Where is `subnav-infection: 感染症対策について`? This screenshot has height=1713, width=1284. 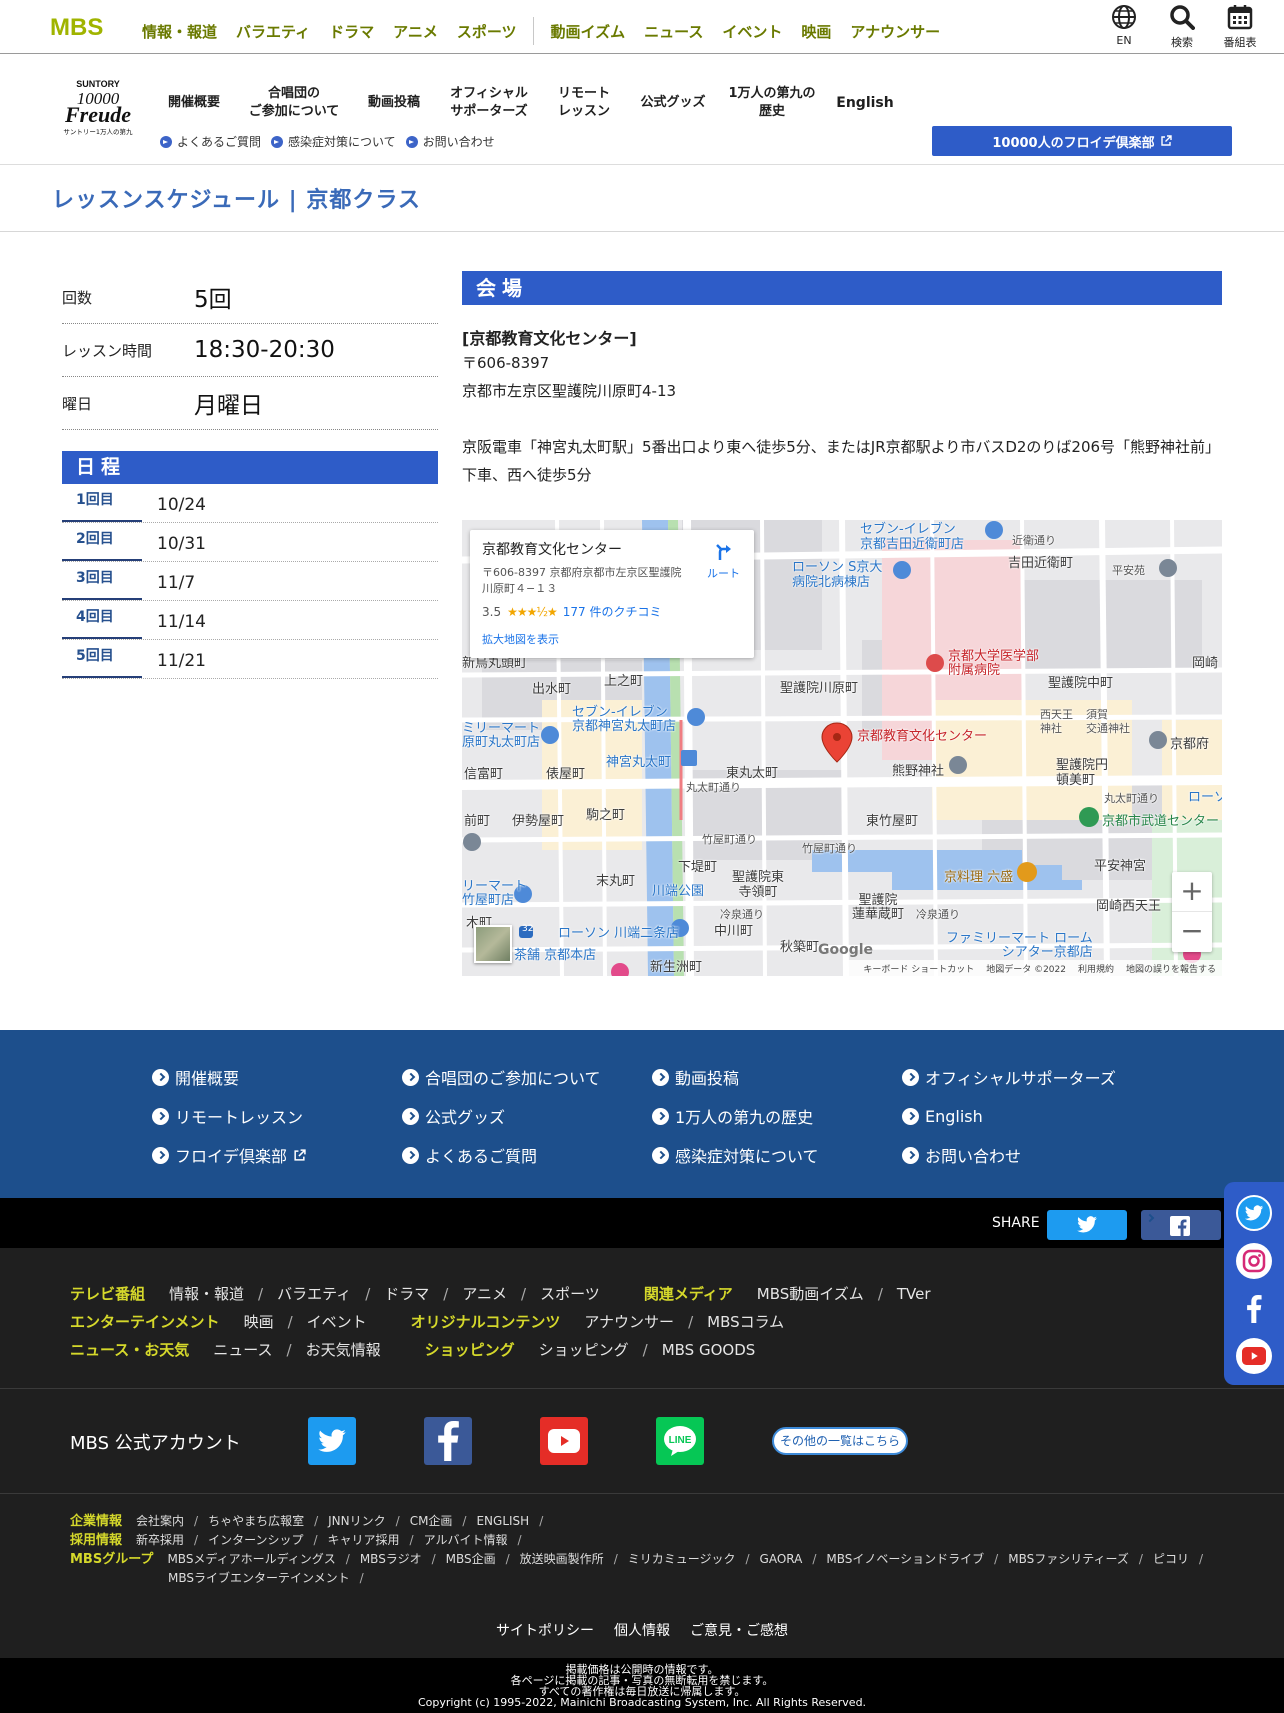 subnav-infection: 感染症対策について is located at coordinates (333, 141).